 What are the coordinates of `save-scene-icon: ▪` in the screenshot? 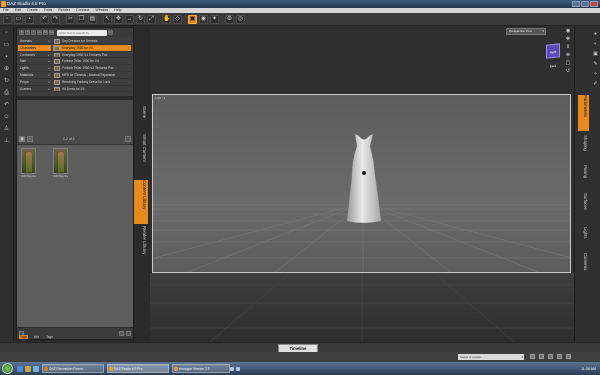 It's located at (7, 57).